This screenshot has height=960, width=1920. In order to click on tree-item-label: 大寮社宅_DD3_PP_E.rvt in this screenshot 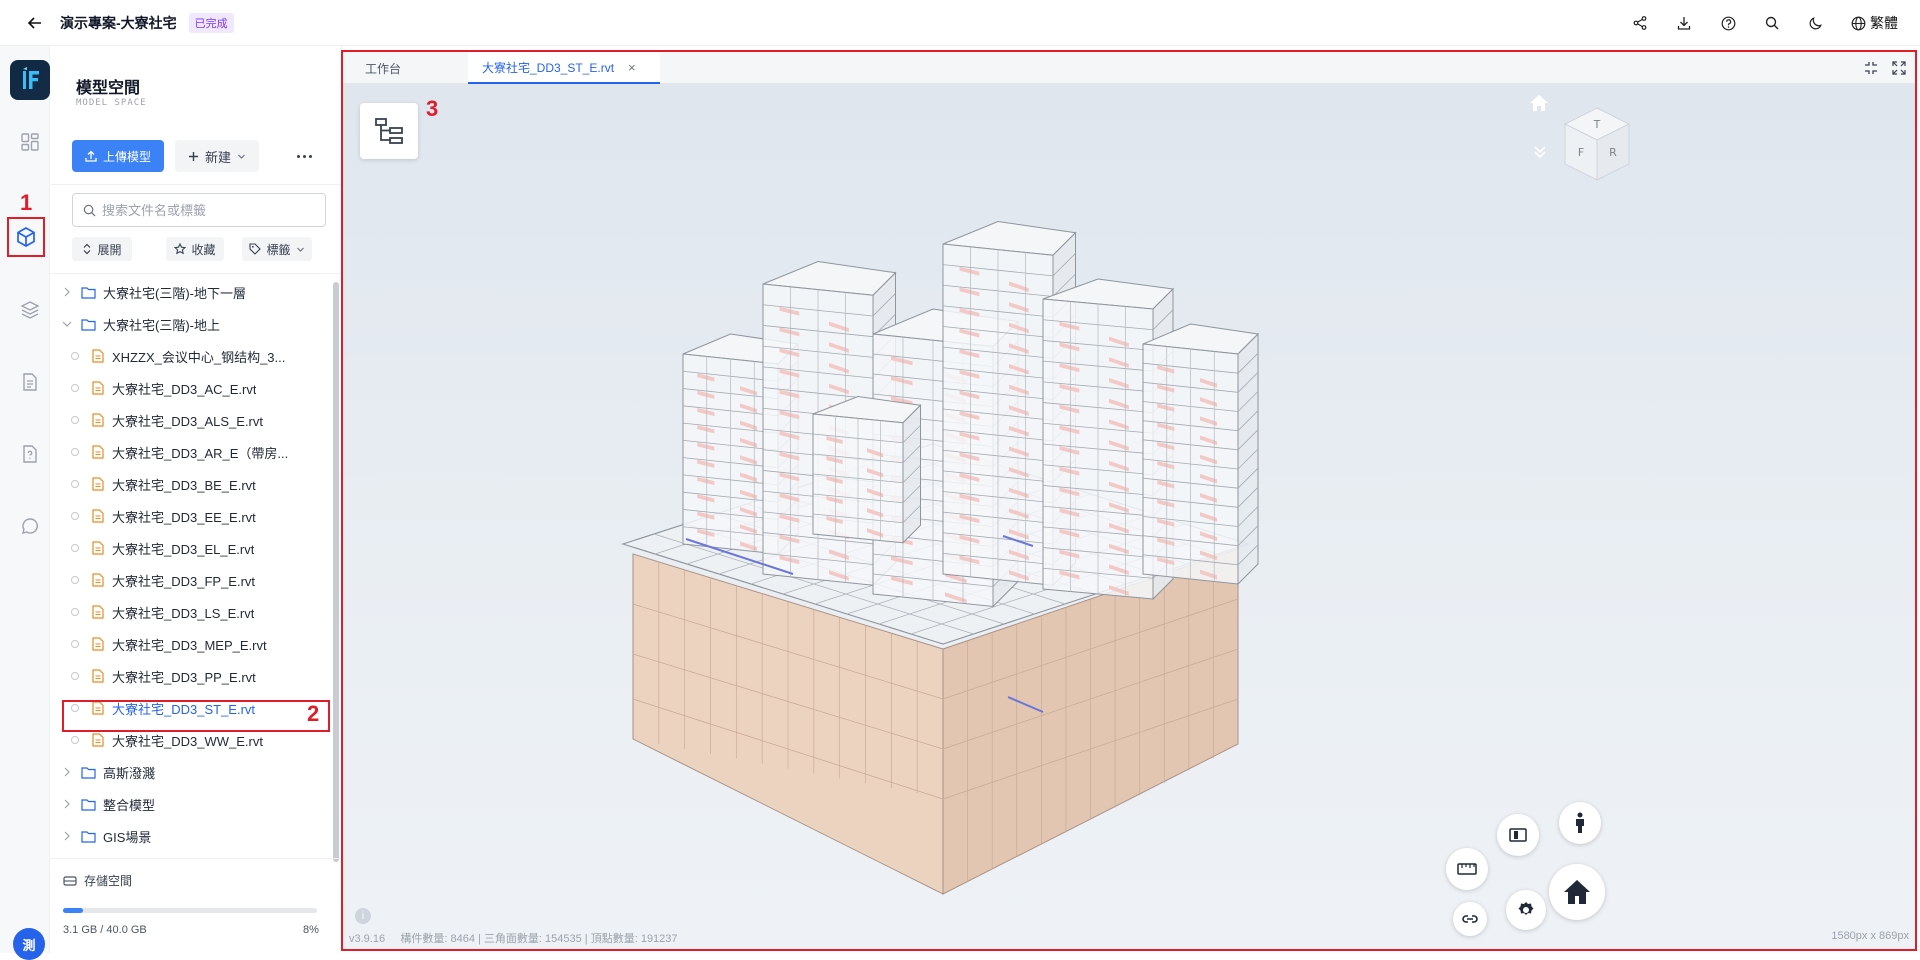, I will do `click(184, 677)`.